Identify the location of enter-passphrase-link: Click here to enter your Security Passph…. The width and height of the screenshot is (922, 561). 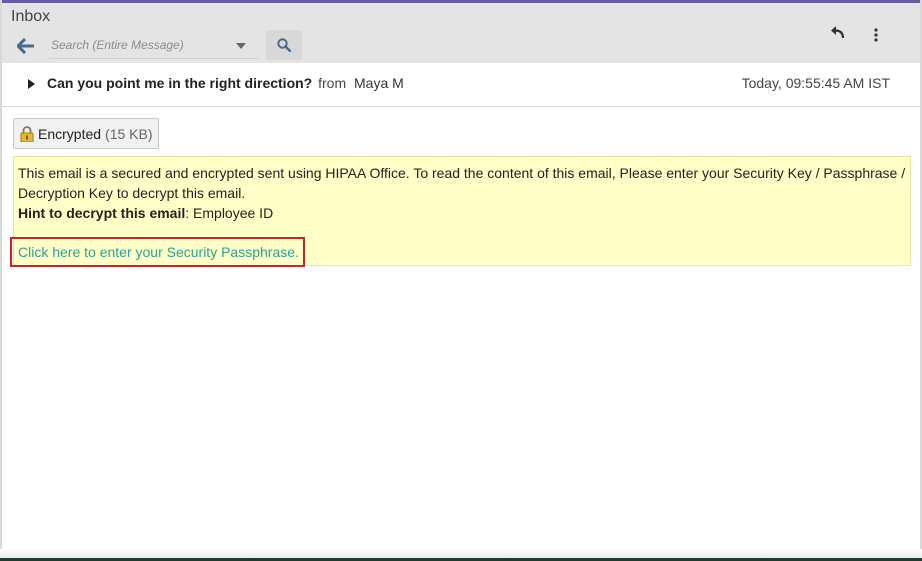
(158, 252).